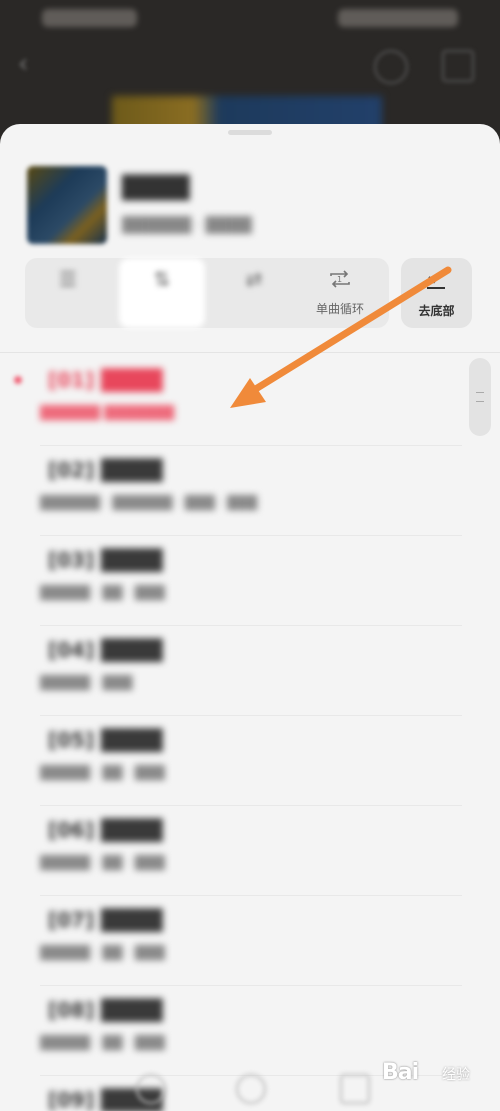  Describe the element at coordinates (68, 279) in the screenshot. I see `list-icon: ☰` at that location.